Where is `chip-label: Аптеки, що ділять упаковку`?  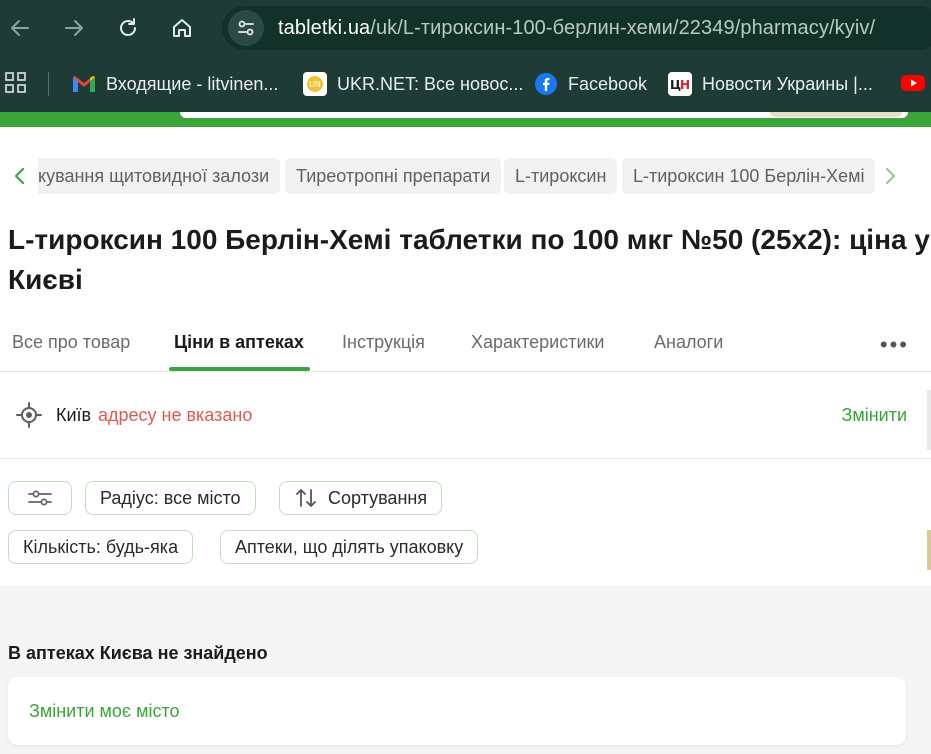
chip-label: Аптеки, що ділять упаковку is located at coordinates (349, 546).